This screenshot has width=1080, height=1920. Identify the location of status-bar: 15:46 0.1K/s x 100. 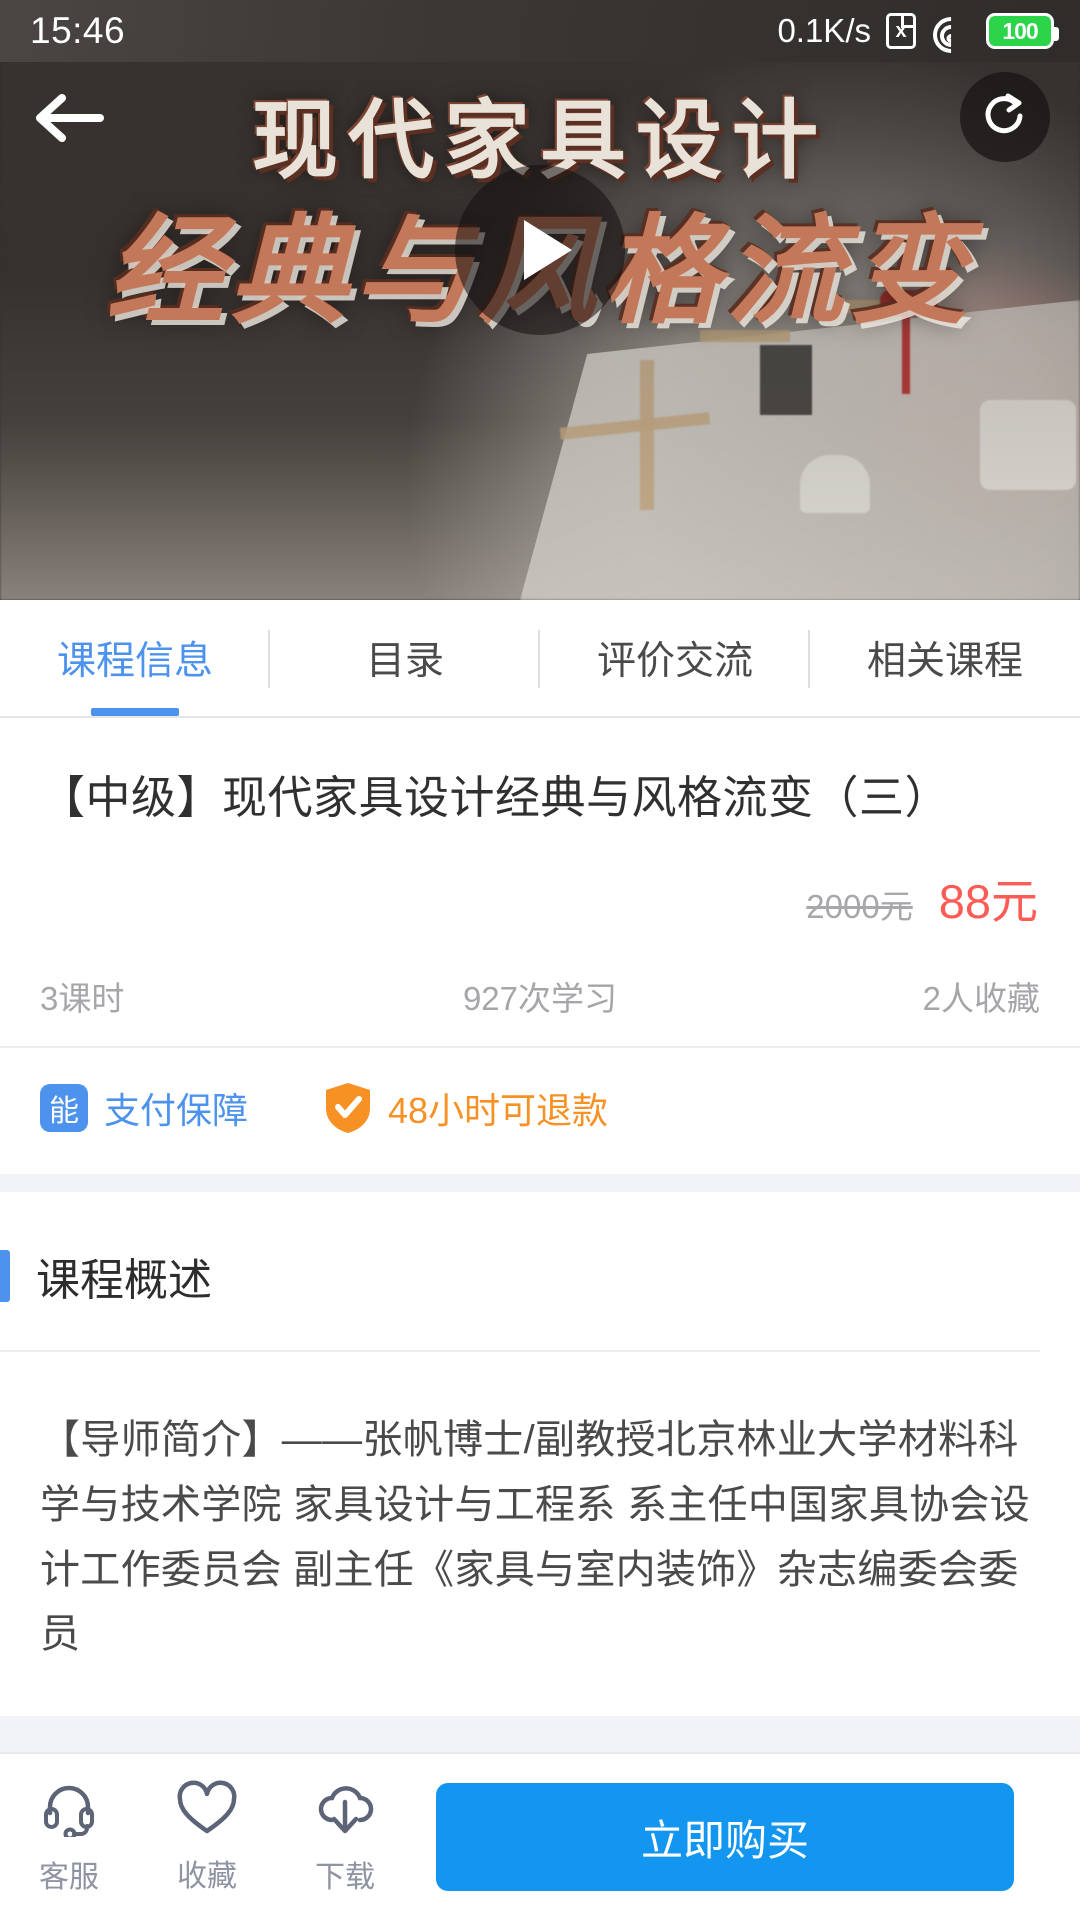
(540, 31).